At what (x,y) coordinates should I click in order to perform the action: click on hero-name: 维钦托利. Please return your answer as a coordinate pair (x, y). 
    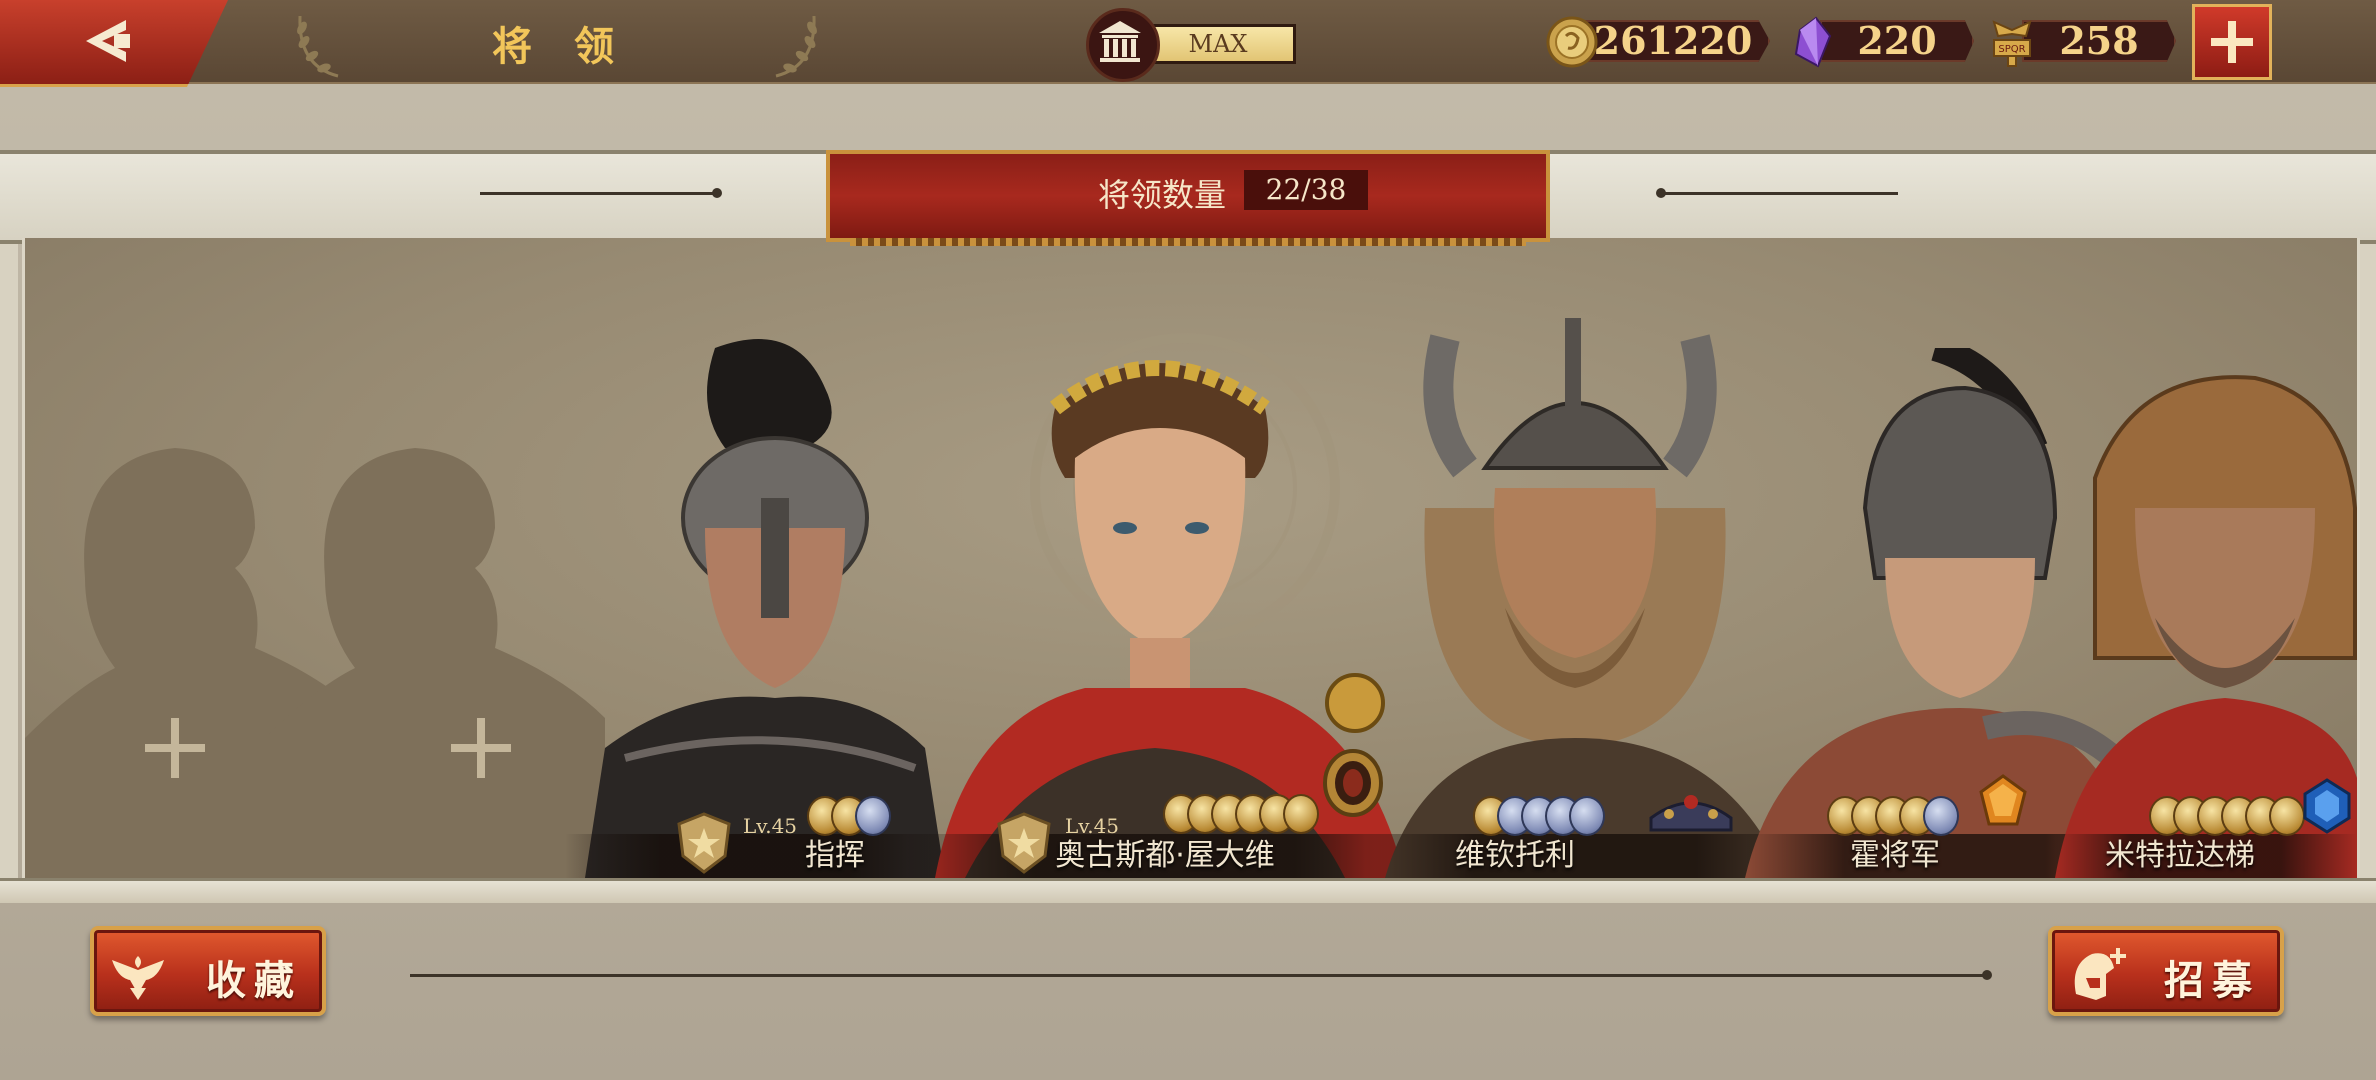
    Looking at the image, I should click on (1515, 855).